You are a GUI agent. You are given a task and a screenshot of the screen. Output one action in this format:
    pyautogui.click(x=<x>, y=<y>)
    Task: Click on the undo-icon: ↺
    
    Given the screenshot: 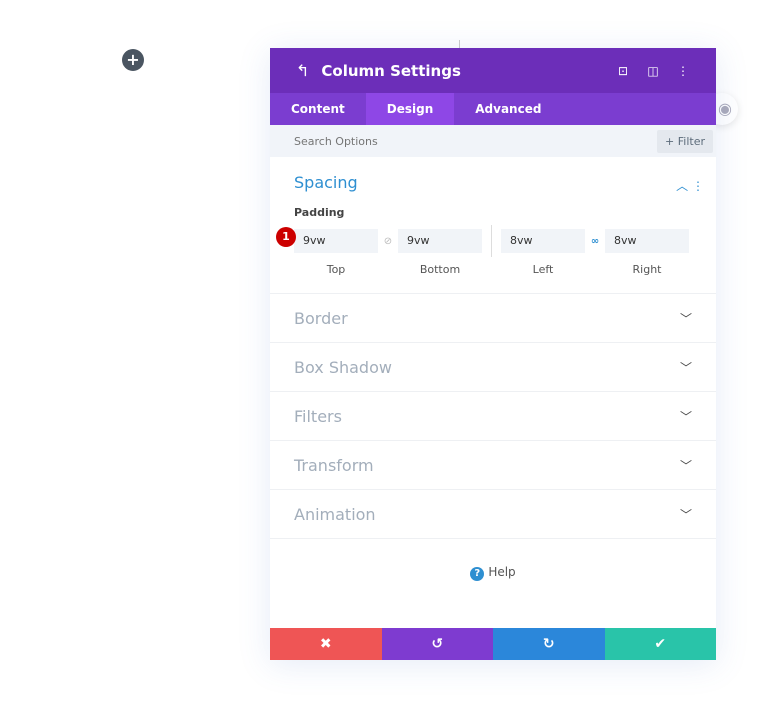 What is the action you would take?
    pyautogui.click(x=437, y=644)
    